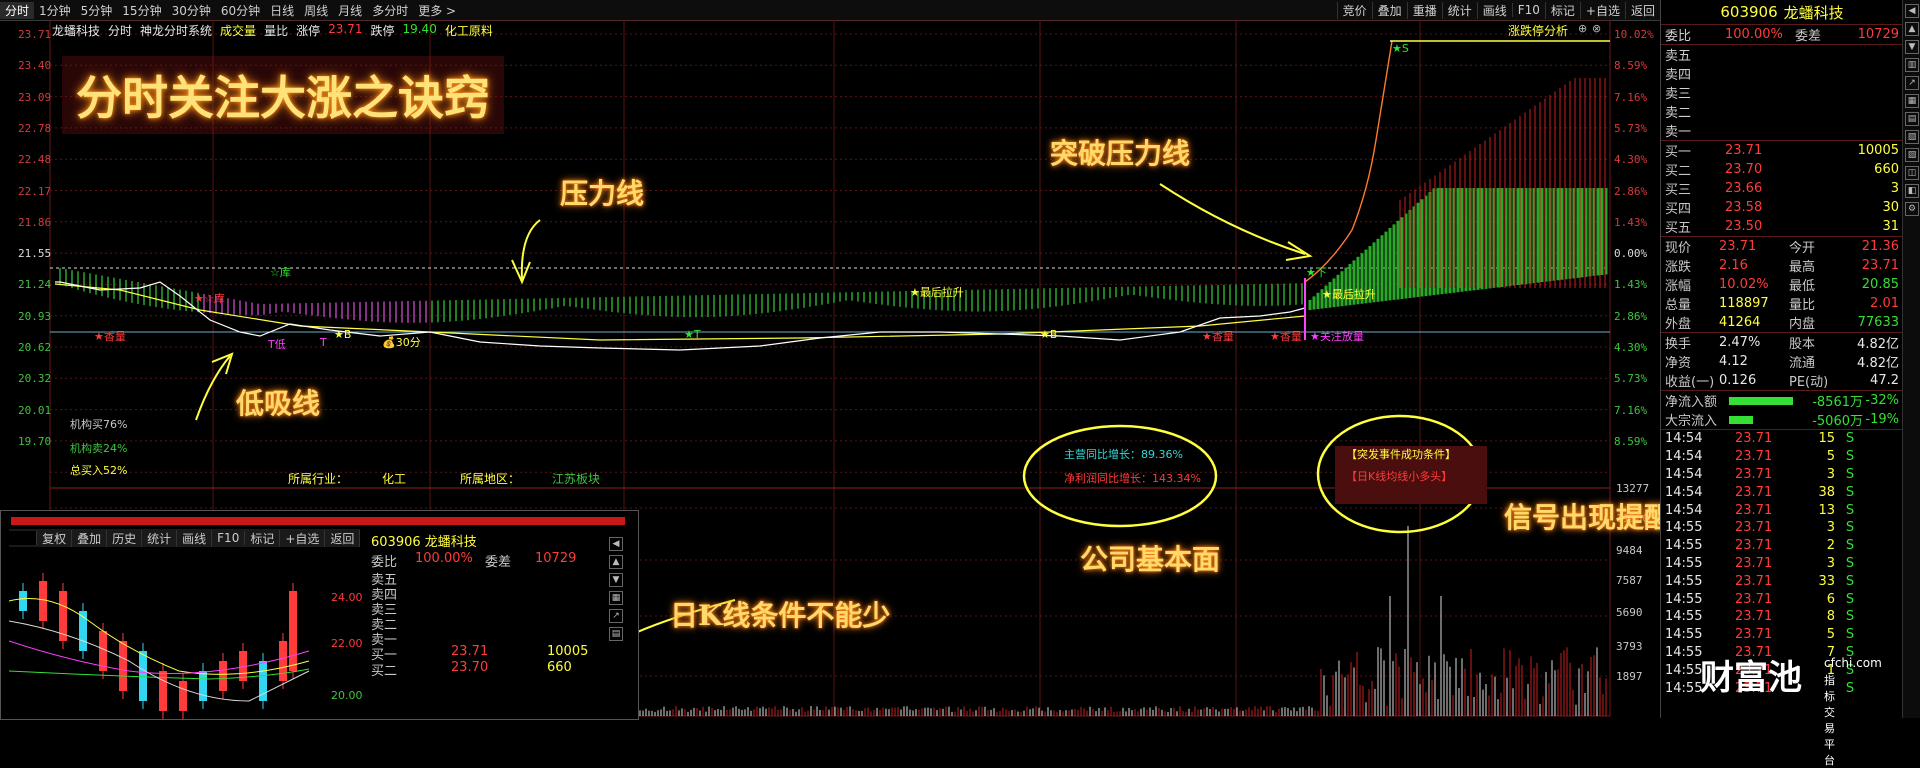  I want to click on table-icon: ▧, so click(1912, 137).